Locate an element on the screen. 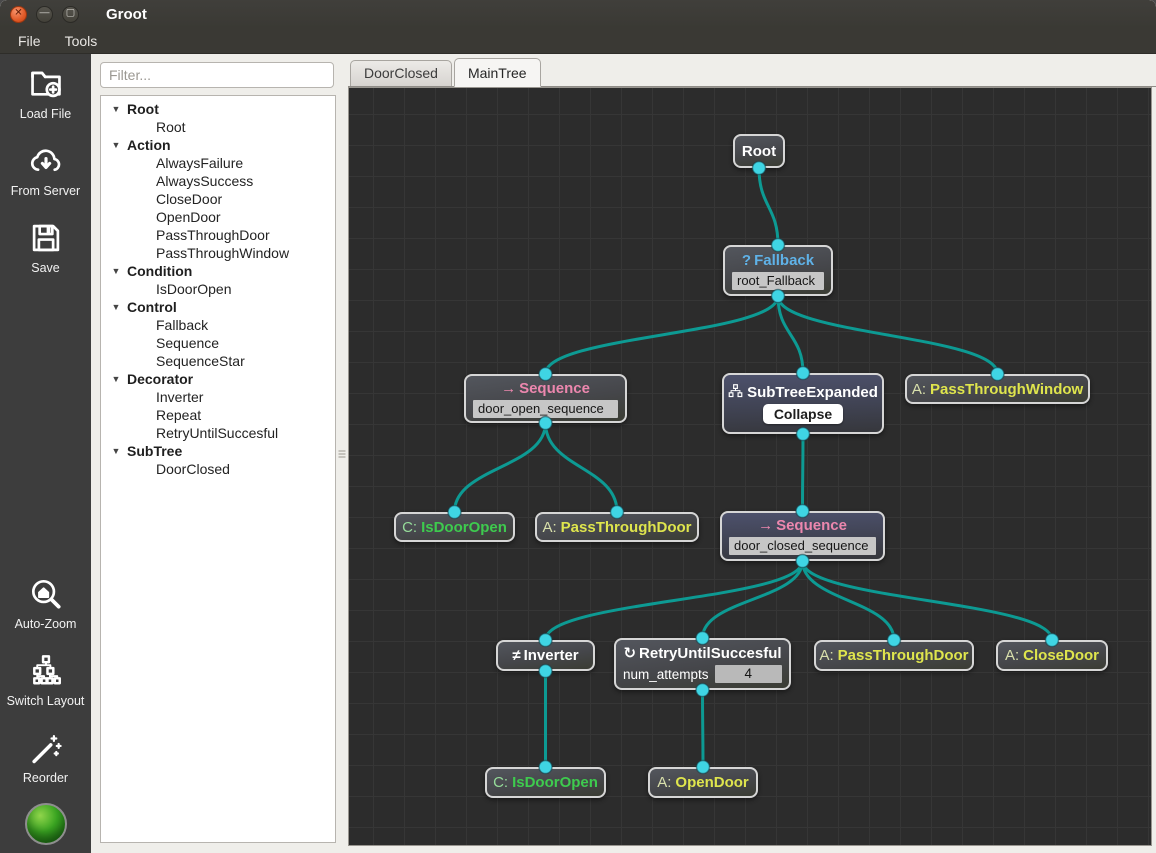 This screenshot has width=1156, height=853. collapse-button: Collapse is located at coordinates (803, 414).